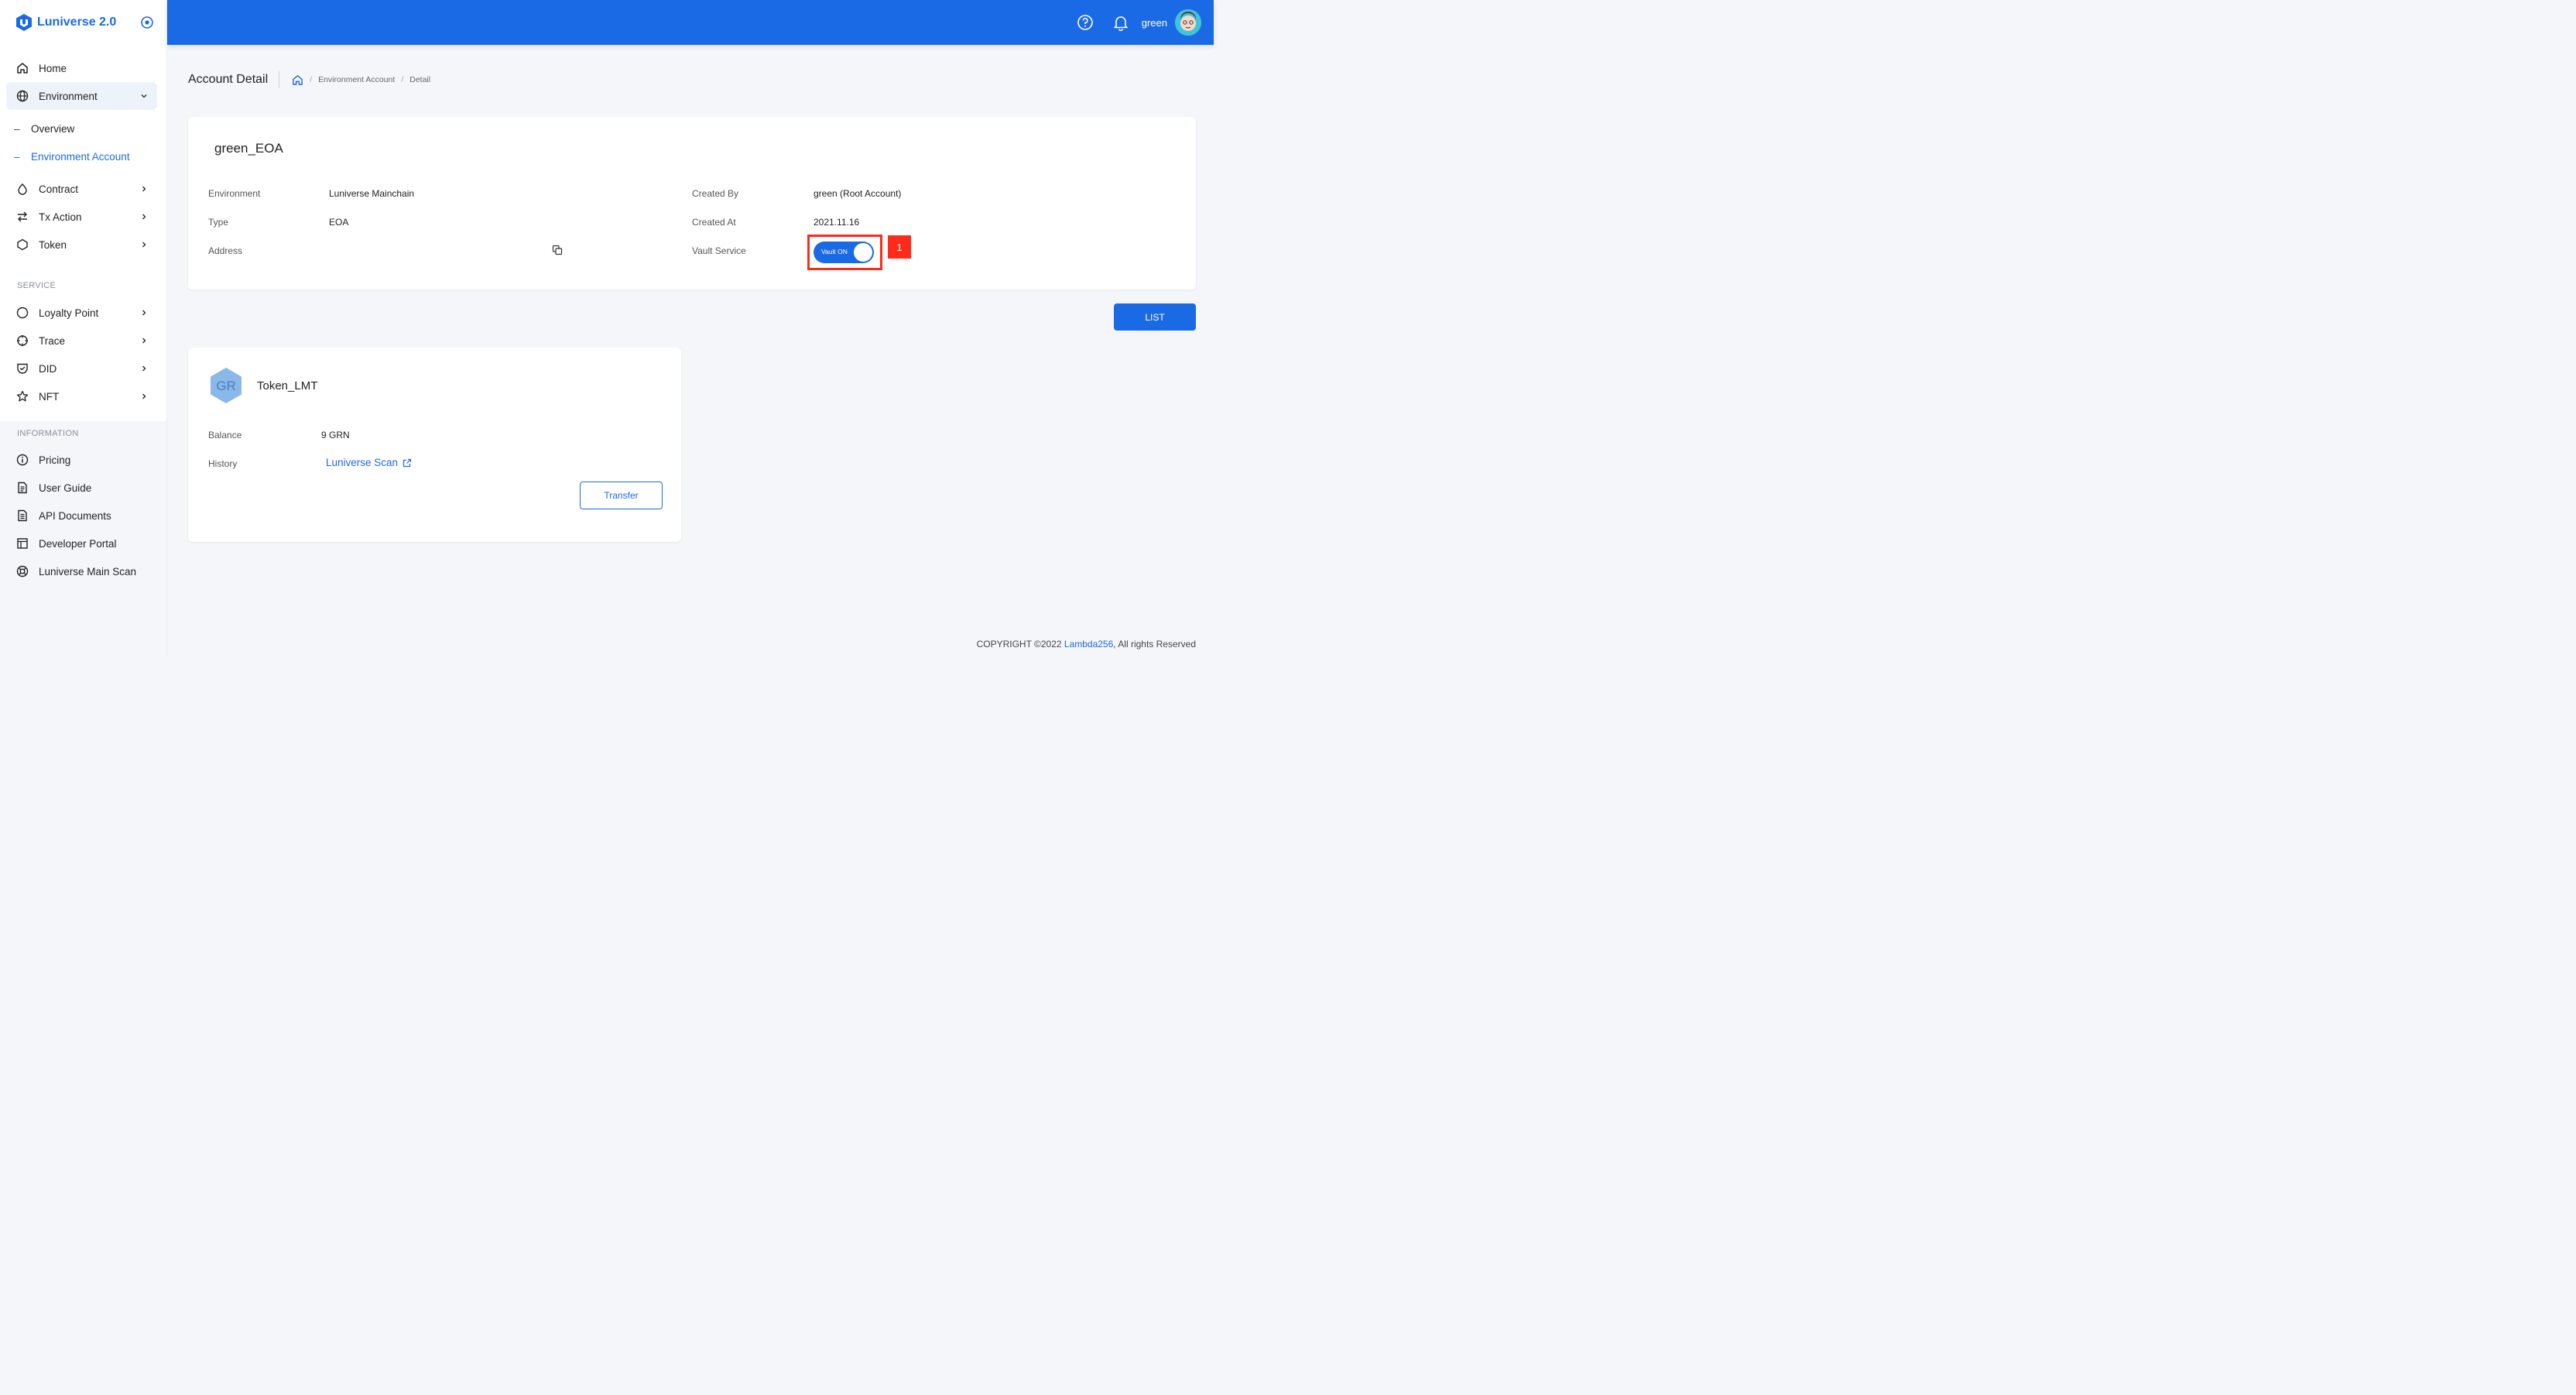 The image size is (2576, 1395). I want to click on bell-icon, so click(1120, 22).